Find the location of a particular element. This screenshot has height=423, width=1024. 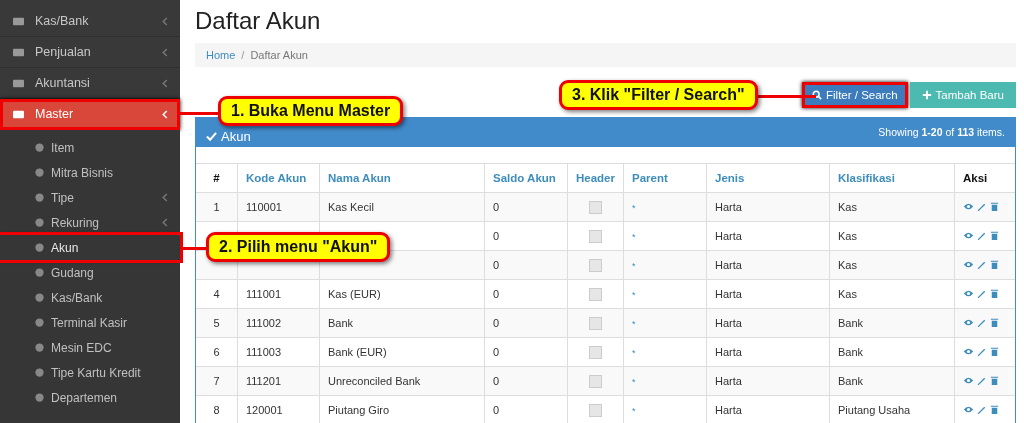

table-cell: 120001 is located at coordinates (264, 410).